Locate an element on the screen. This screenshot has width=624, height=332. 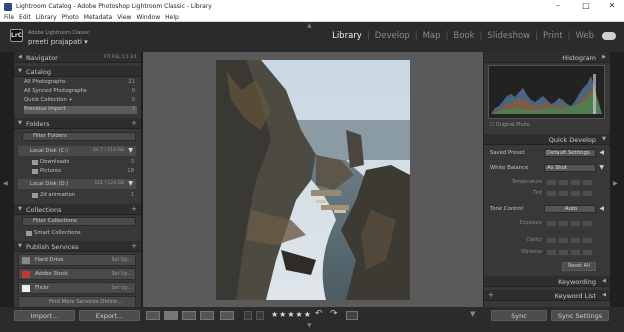
catalog-item-selected: Previous Import 3 is located at coordinates (80, 110).